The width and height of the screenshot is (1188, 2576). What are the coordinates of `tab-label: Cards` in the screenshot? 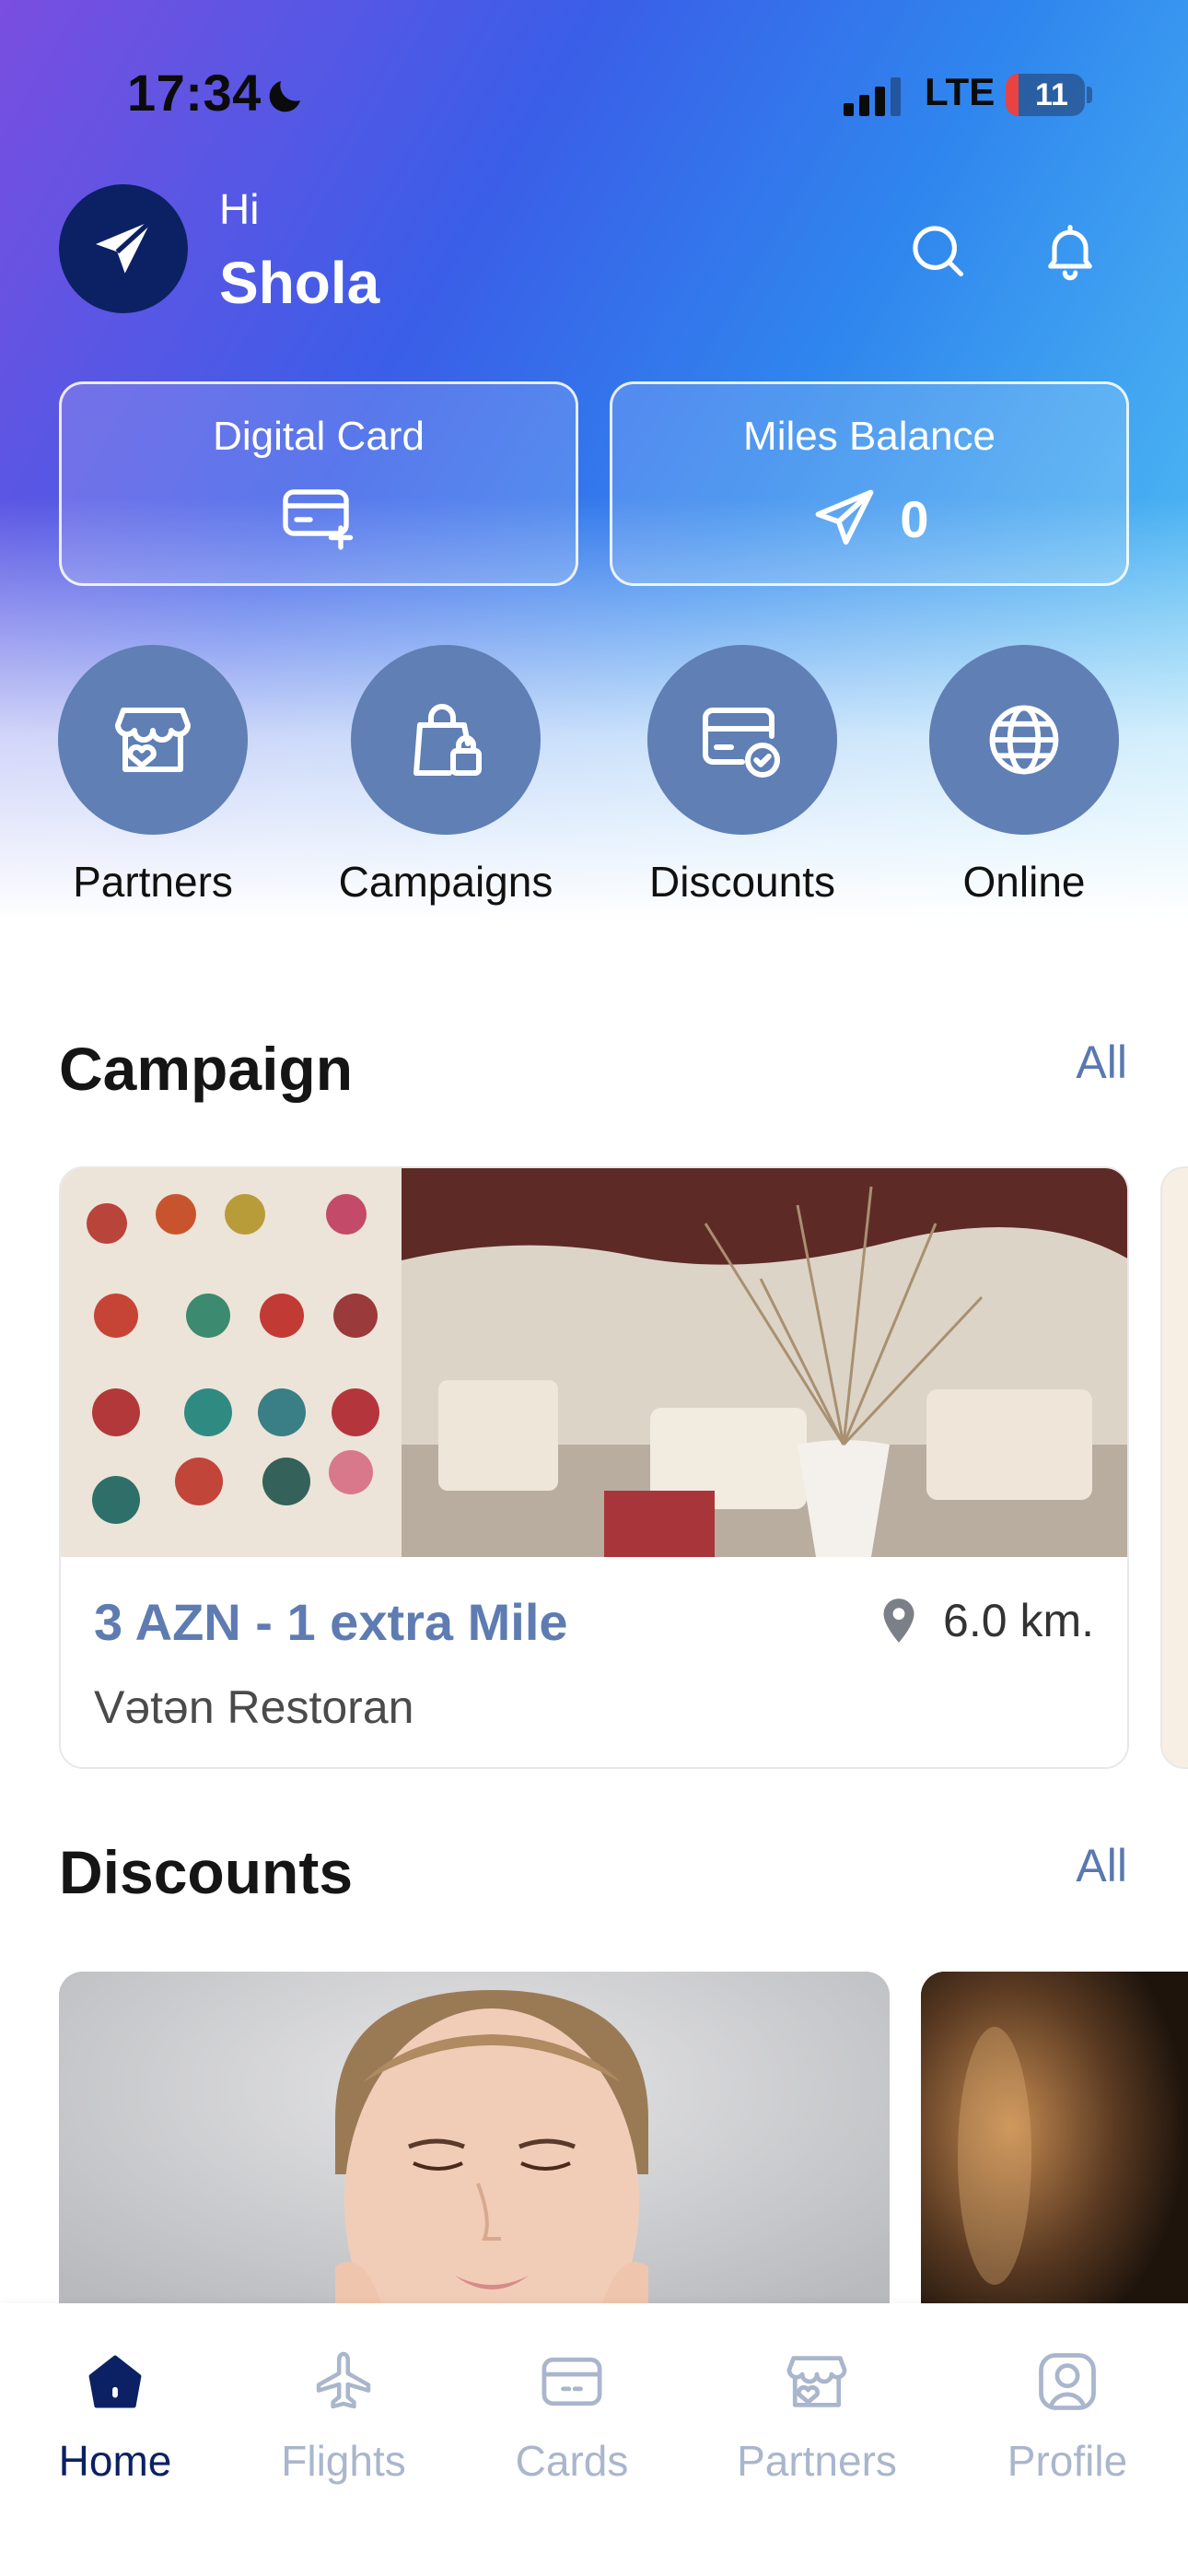 It's located at (572, 2461).